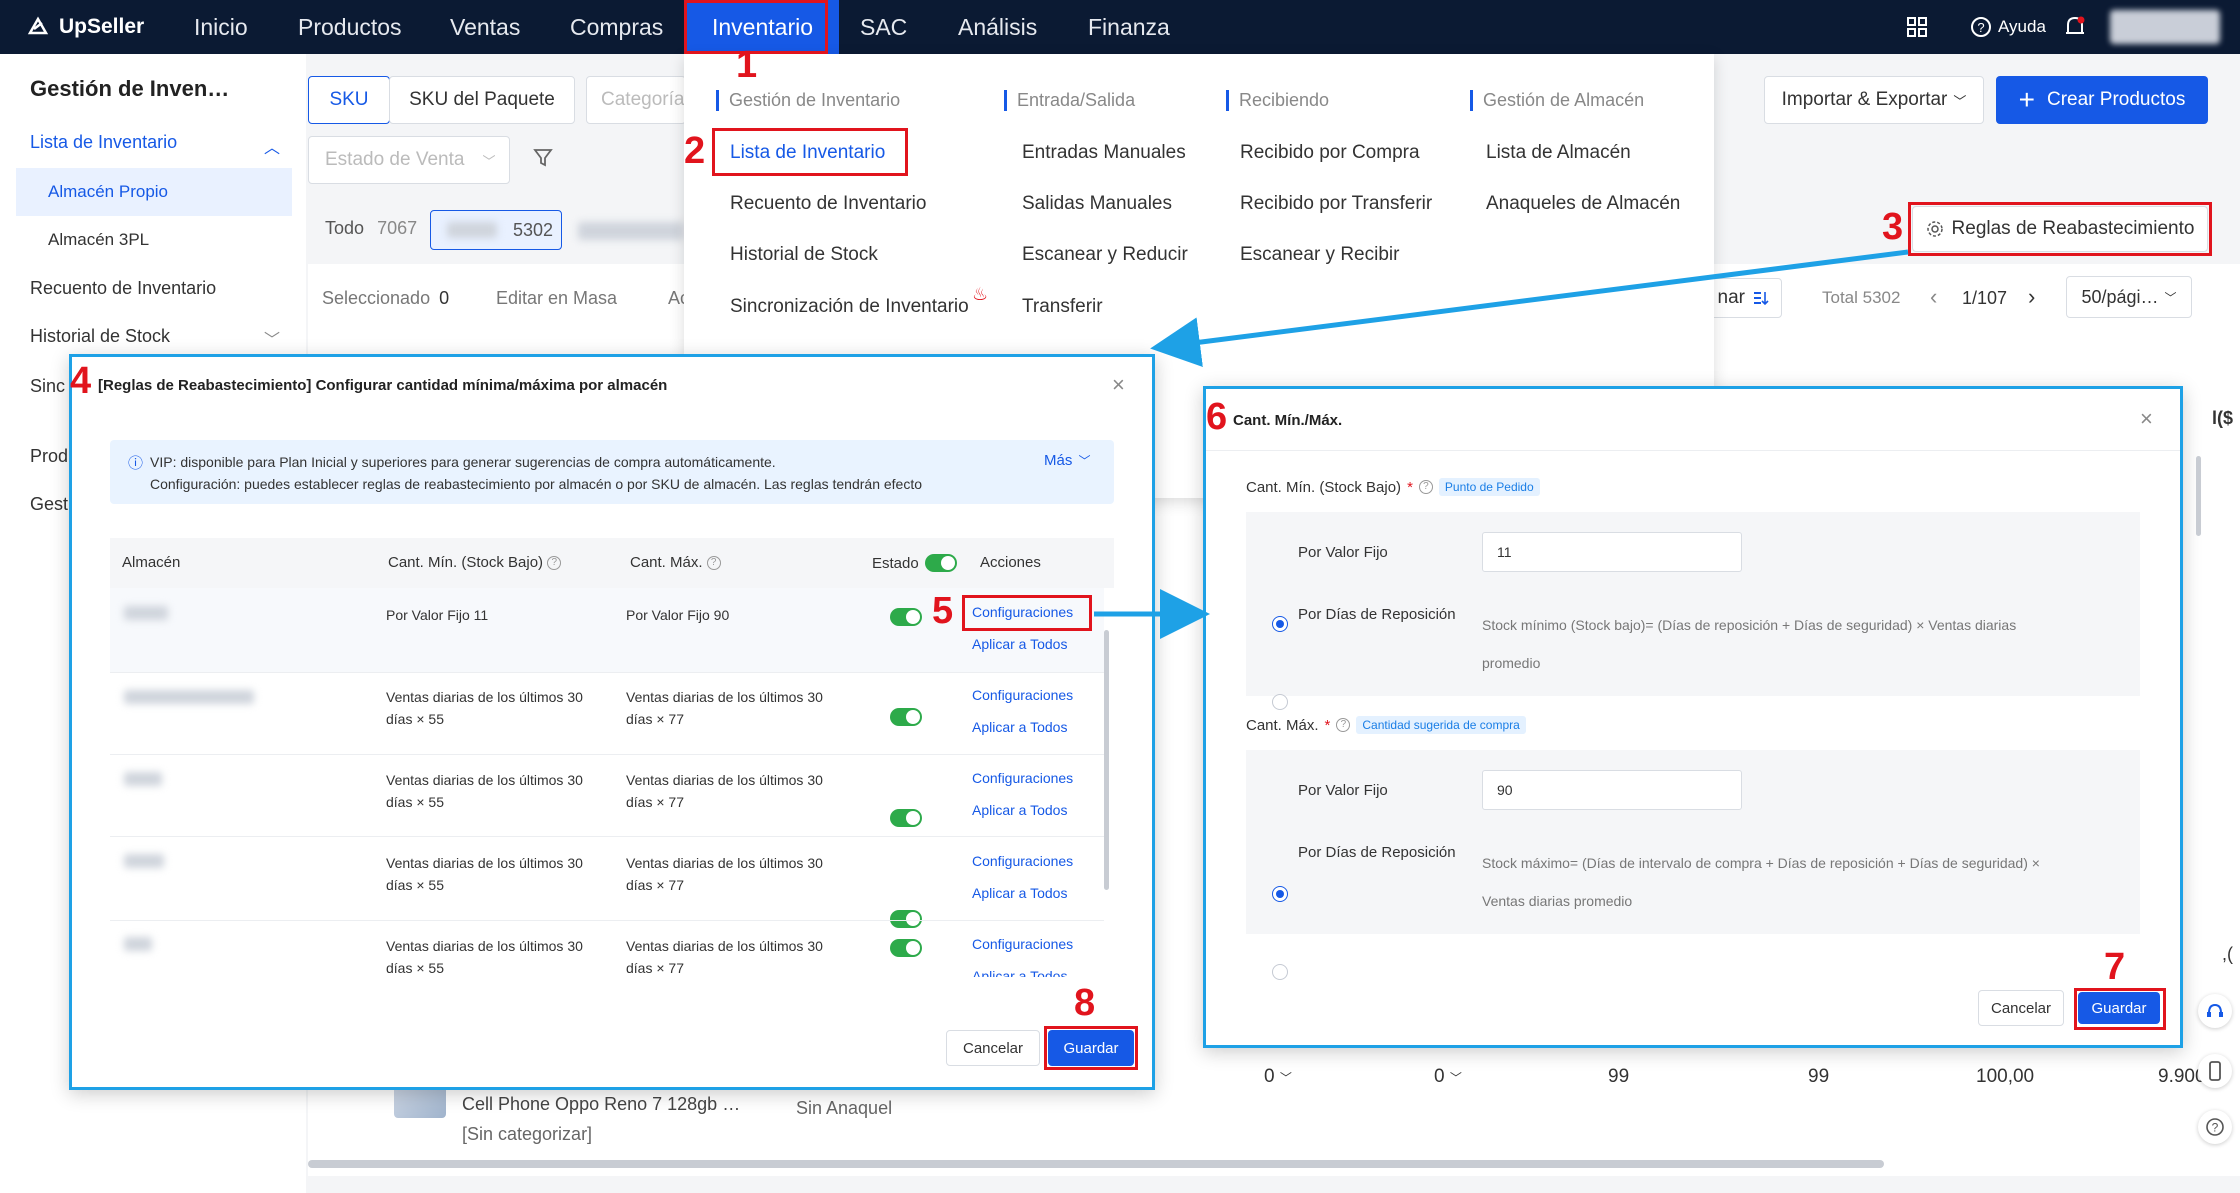 This screenshot has width=2240, height=1193. Describe the element at coordinates (1501, 444) in the screenshot. I see `annotation-arrows` at that location.